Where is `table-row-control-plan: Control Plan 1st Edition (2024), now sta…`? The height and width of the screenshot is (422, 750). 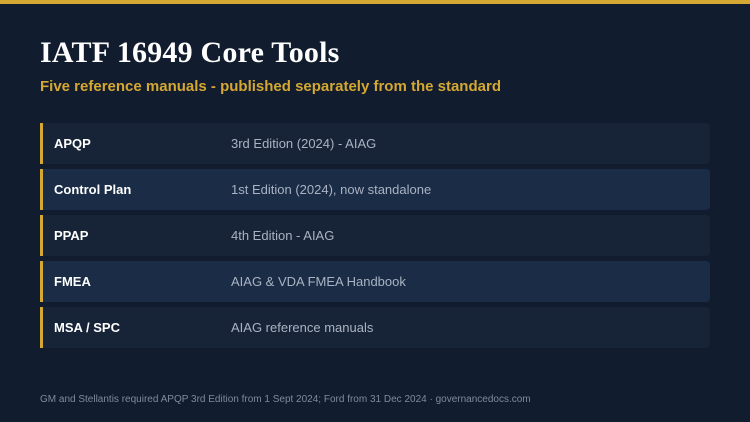 table-row-control-plan: Control Plan 1st Edition (2024), now sta… is located at coordinates (375, 189).